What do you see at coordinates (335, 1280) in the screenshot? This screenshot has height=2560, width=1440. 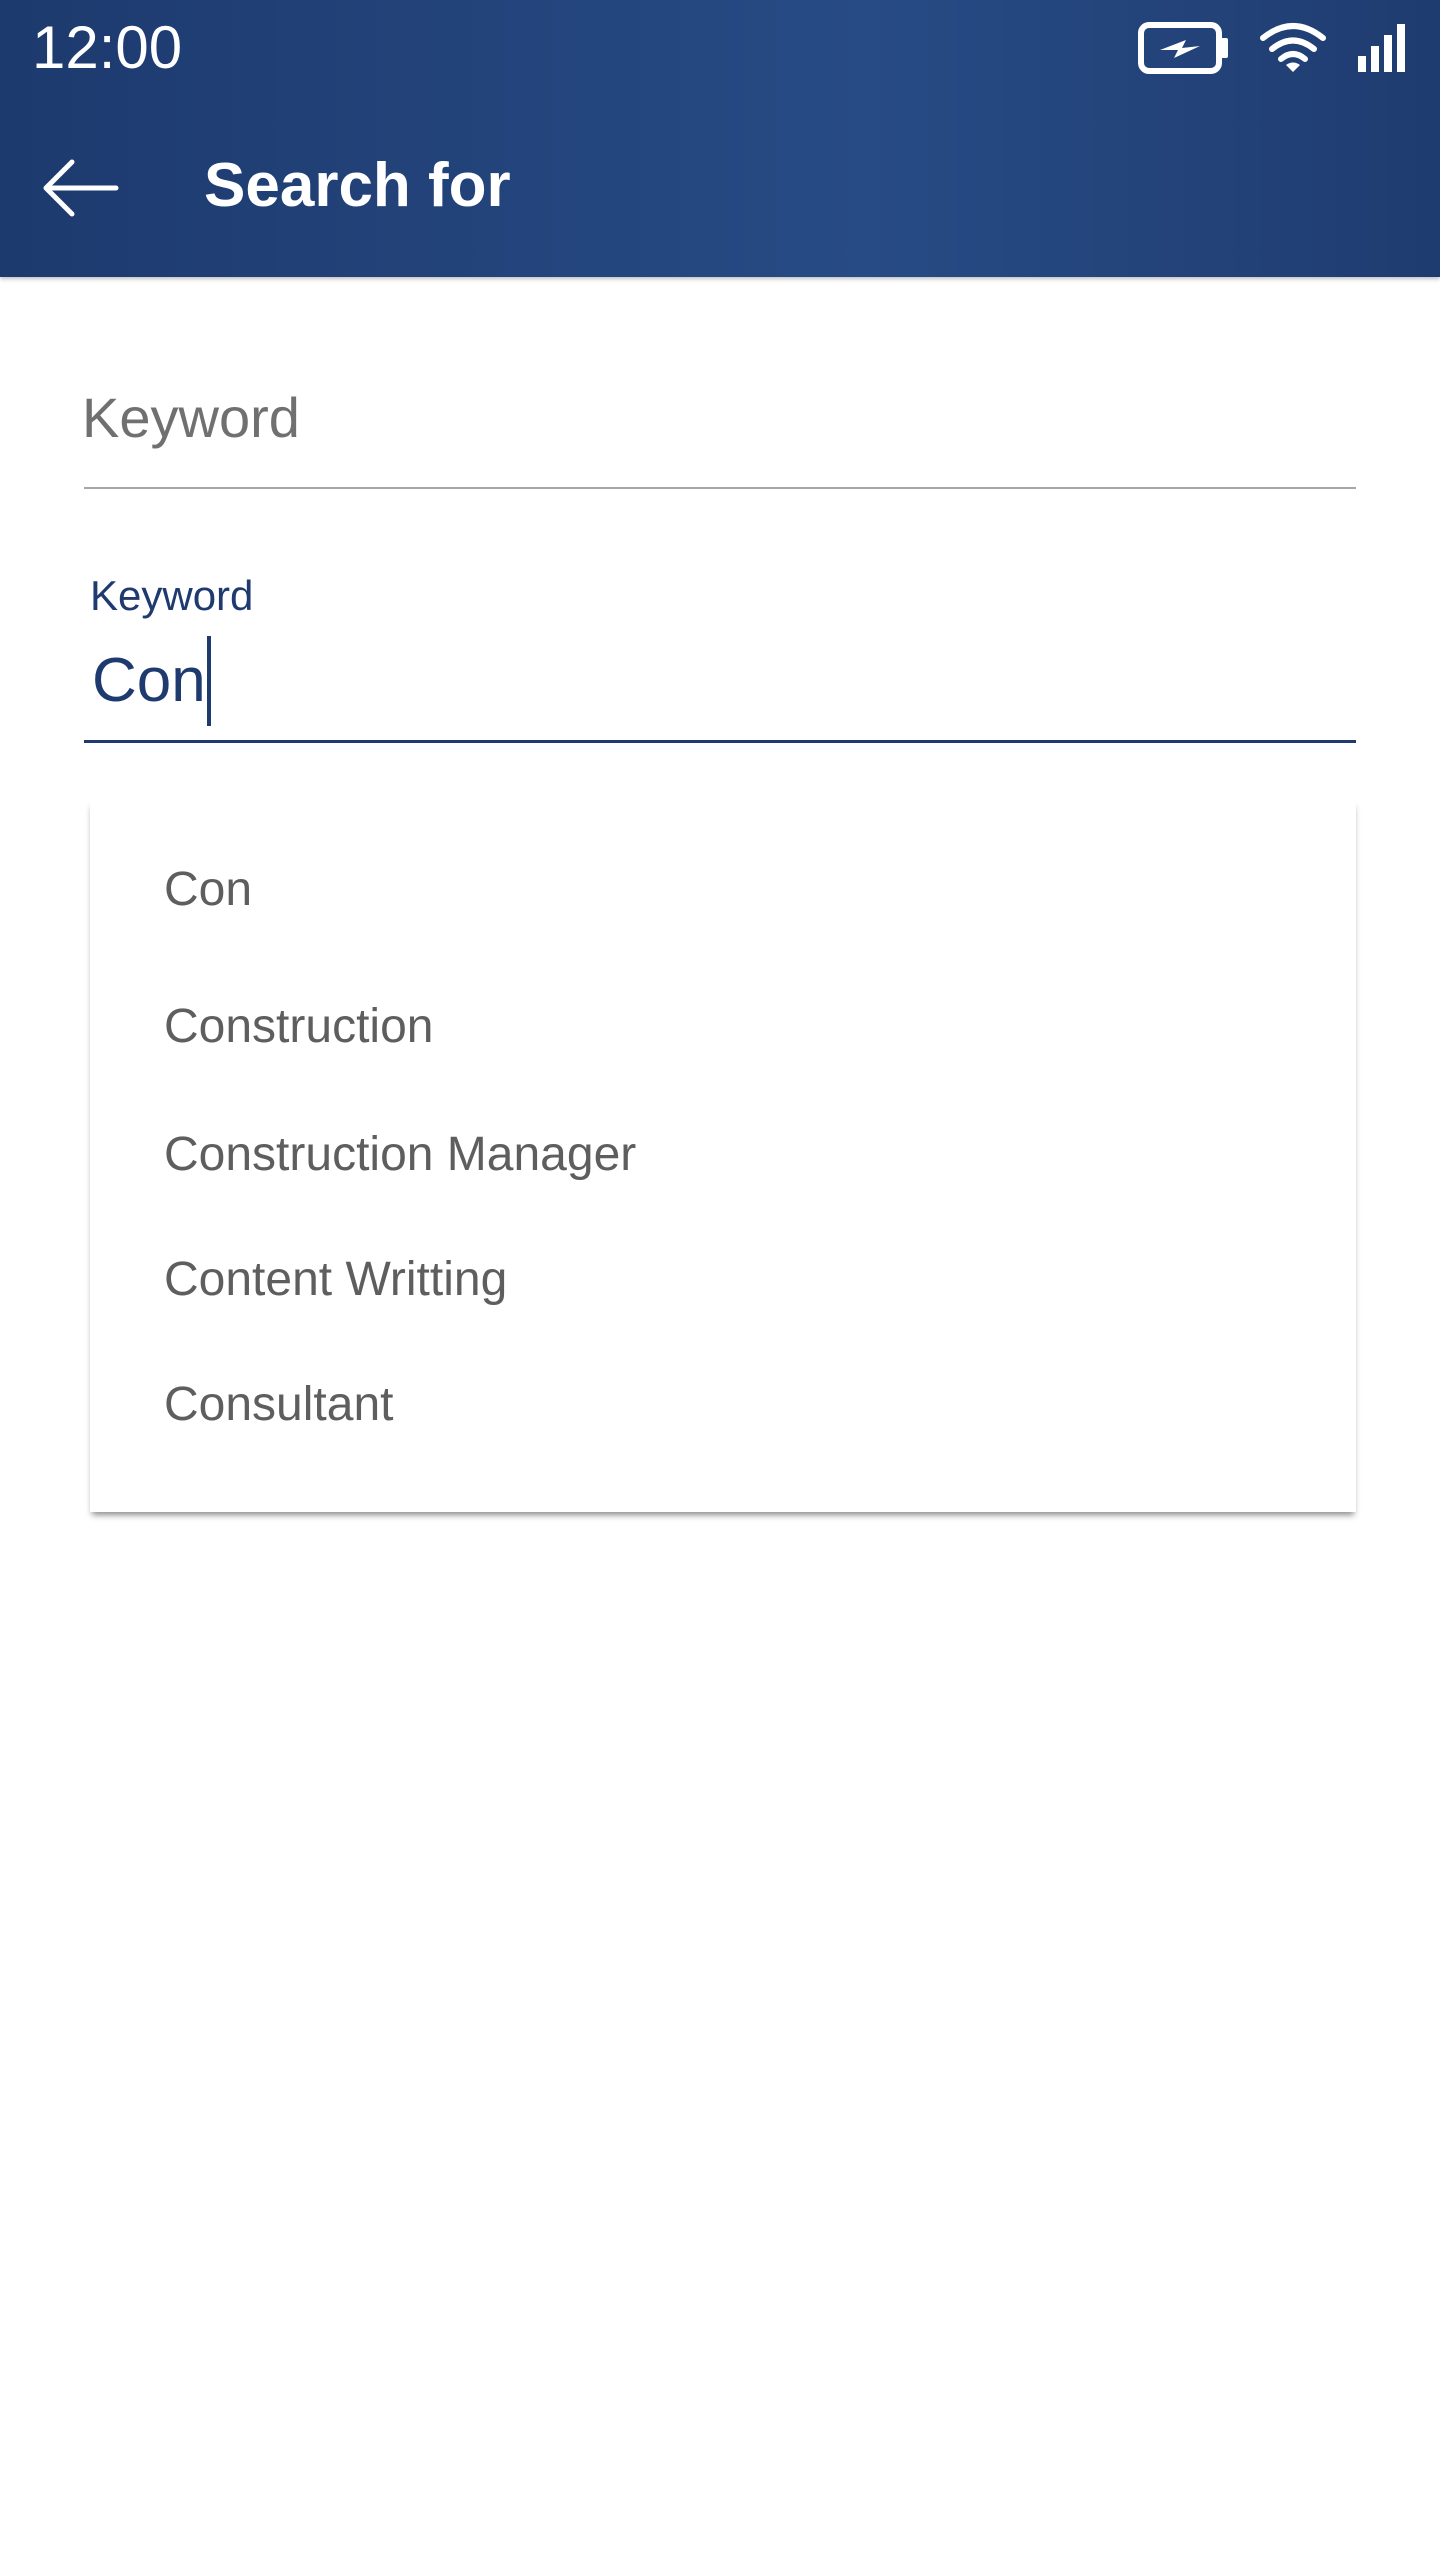 I see `suggestion-item: Content Writting` at bounding box center [335, 1280].